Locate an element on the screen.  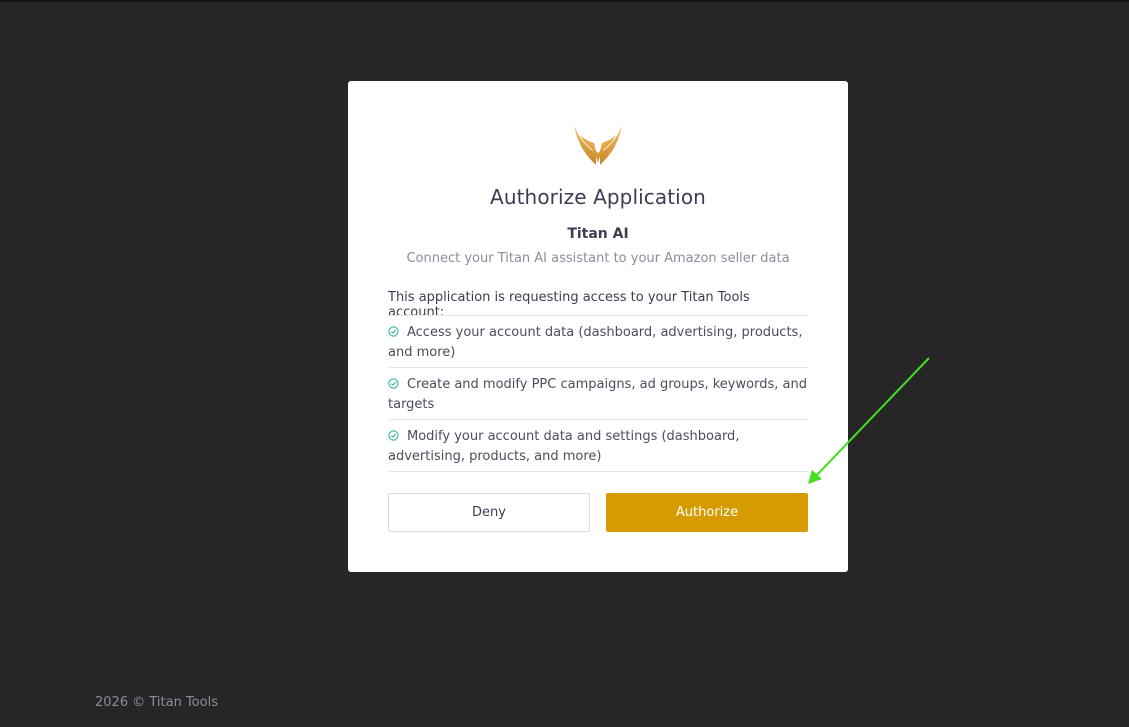
app-name: Titan AI is located at coordinates (598, 234).